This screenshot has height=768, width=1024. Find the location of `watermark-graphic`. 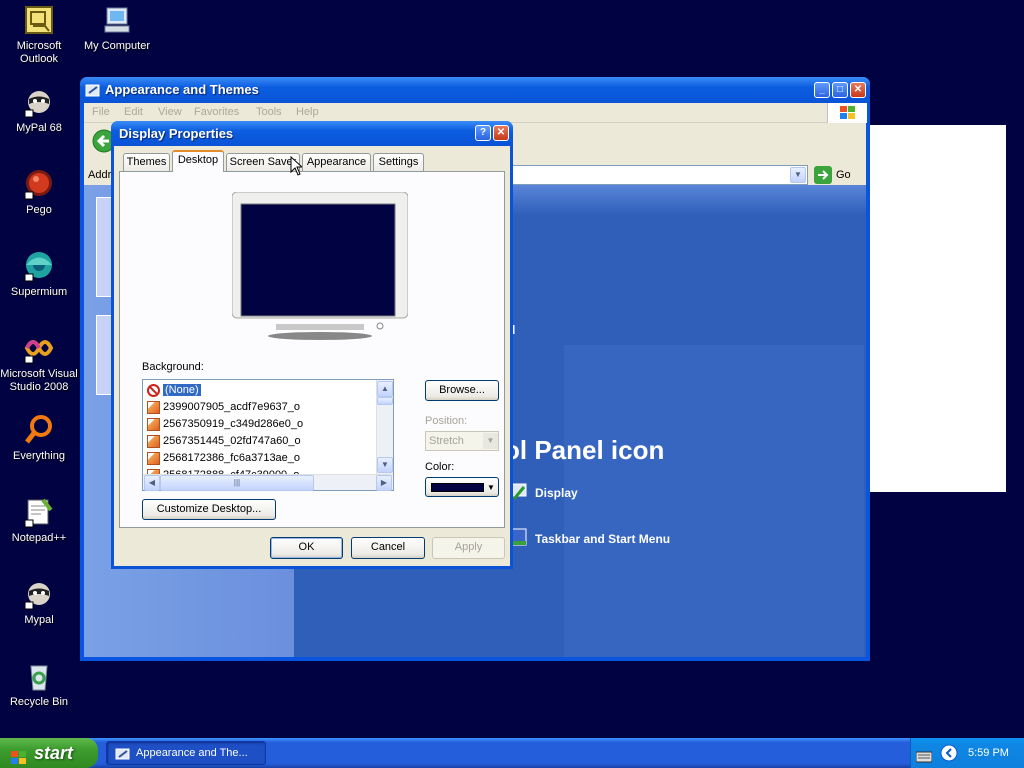

watermark-graphic is located at coordinates (714, 501).